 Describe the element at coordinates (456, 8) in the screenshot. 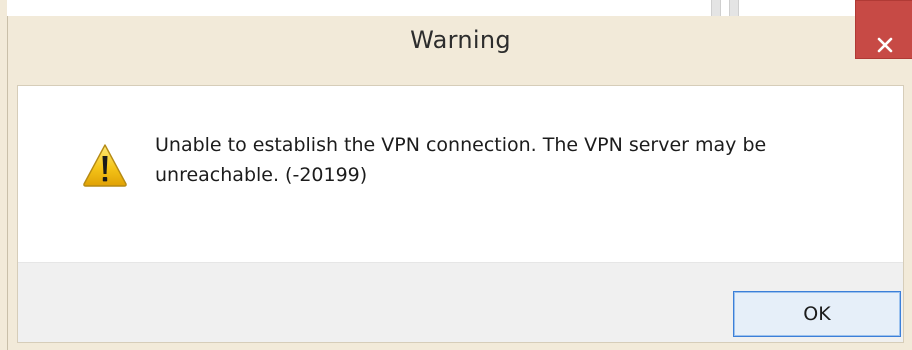

I see `background-window` at that location.